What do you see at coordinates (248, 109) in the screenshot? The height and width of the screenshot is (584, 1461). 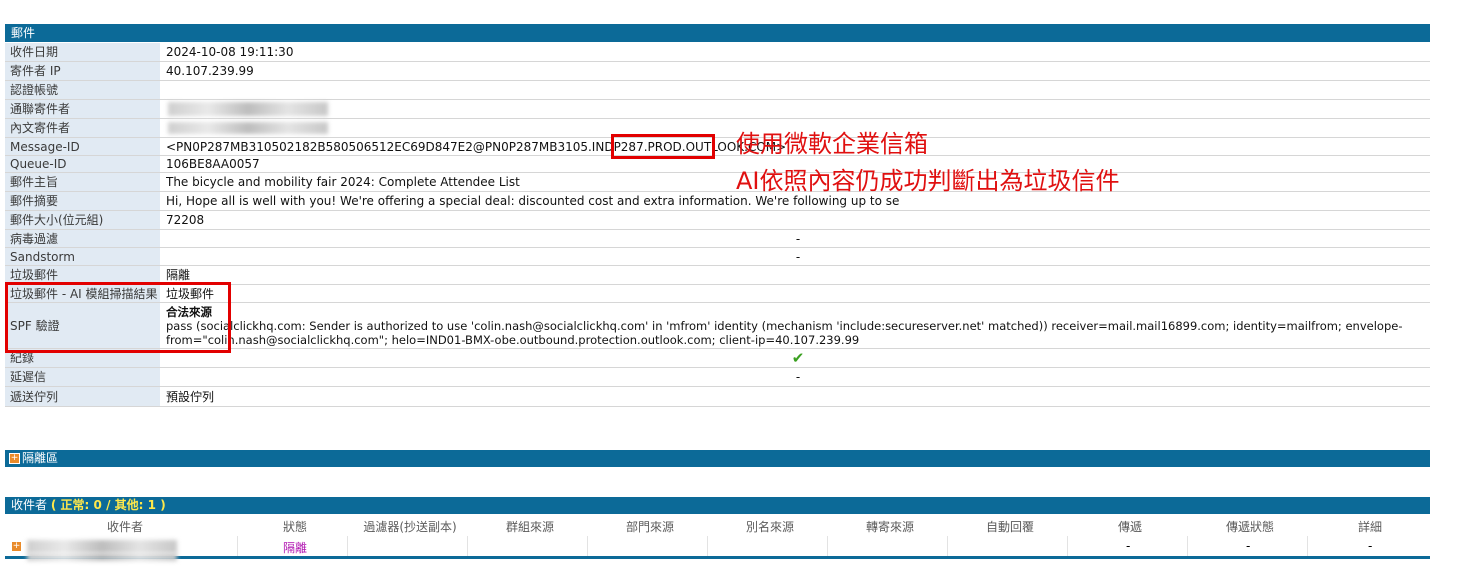 I see `redacted-envelope-sender` at bounding box center [248, 109].